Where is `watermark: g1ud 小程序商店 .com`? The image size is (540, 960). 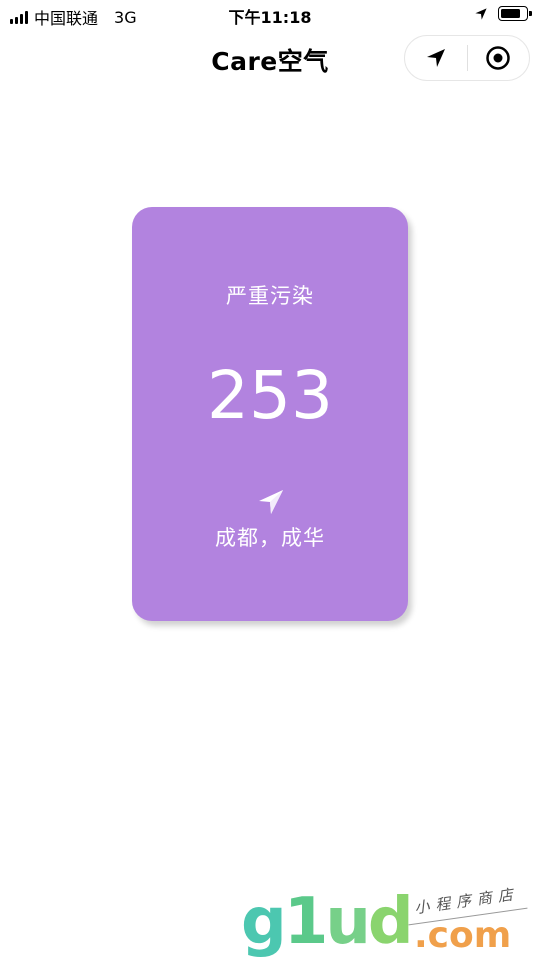
watermark: g1ud 小程序商店 .com is located at coordinates (388, 922).